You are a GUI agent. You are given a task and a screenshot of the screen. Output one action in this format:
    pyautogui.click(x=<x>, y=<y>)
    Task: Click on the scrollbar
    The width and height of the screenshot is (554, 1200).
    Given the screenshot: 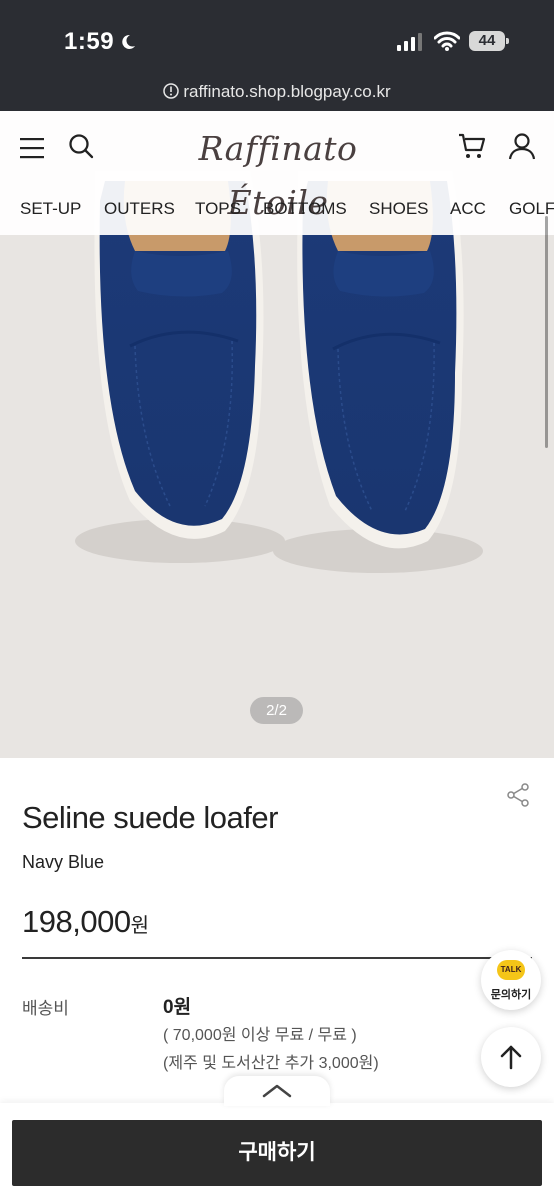 What is the action you would take?
    pyautogui.click(x=546, y=332)
    